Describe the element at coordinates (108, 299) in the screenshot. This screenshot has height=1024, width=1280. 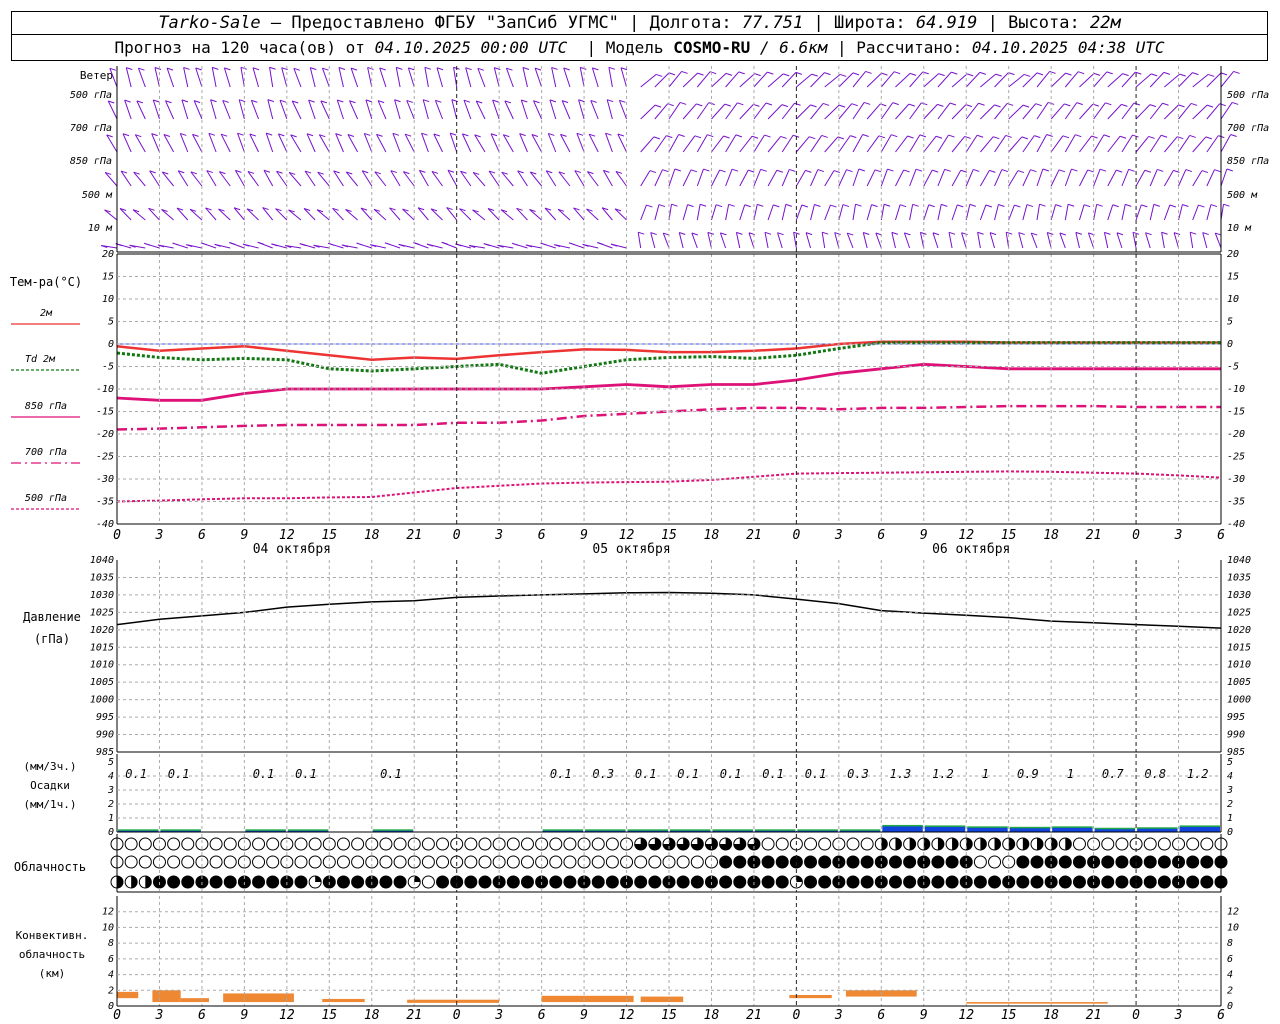
I see `y-tick-left: 10` at that location.